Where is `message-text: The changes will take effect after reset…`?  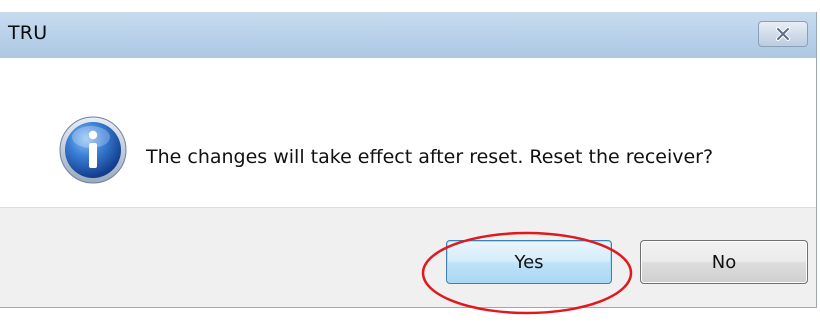 message-text: The changes will take effect after reset… is located at coordinates (430, 157).